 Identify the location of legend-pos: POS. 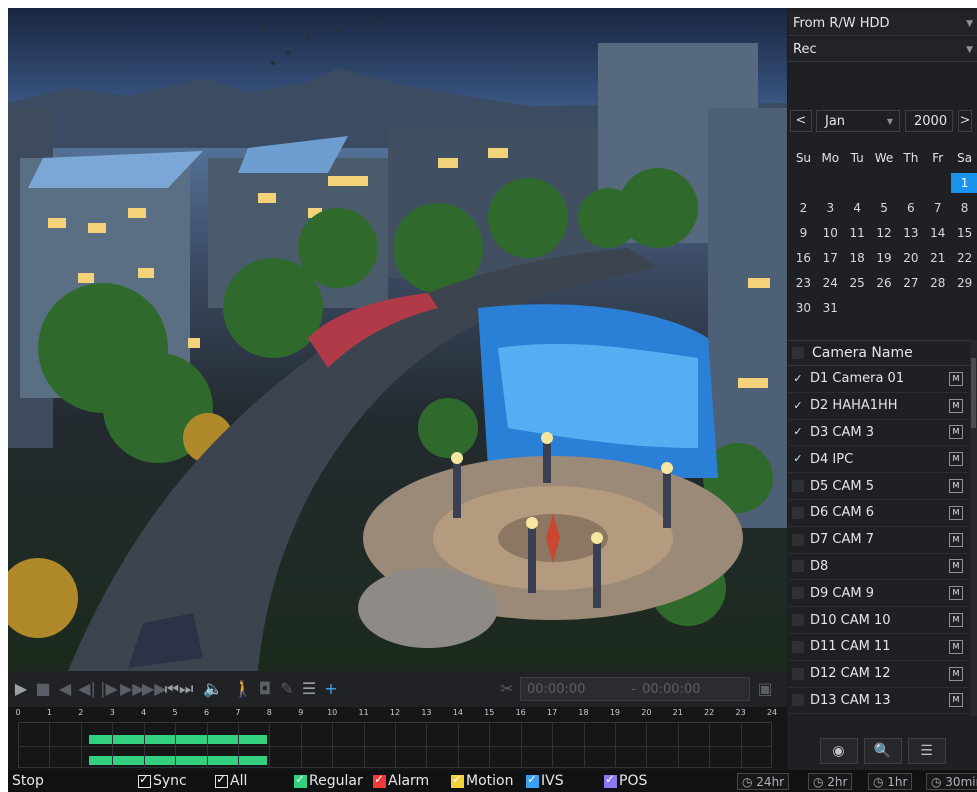
(625, 781).